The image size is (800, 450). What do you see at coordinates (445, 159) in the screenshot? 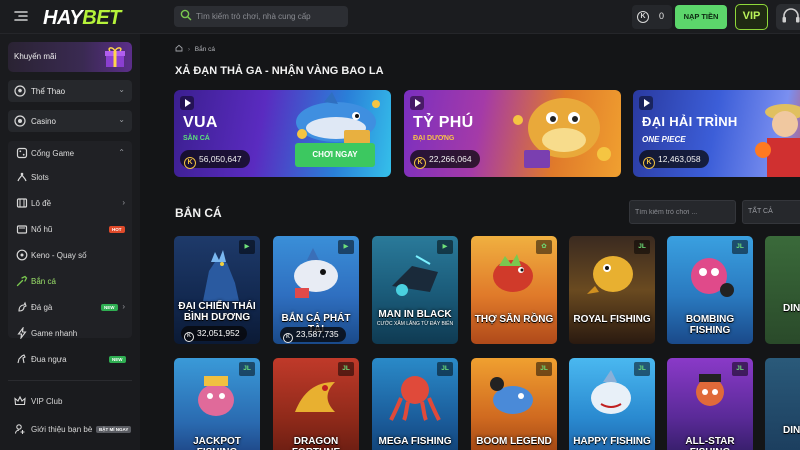
I see `banner-jackpot: K 22,266,064` at bounding box center [445, 159].